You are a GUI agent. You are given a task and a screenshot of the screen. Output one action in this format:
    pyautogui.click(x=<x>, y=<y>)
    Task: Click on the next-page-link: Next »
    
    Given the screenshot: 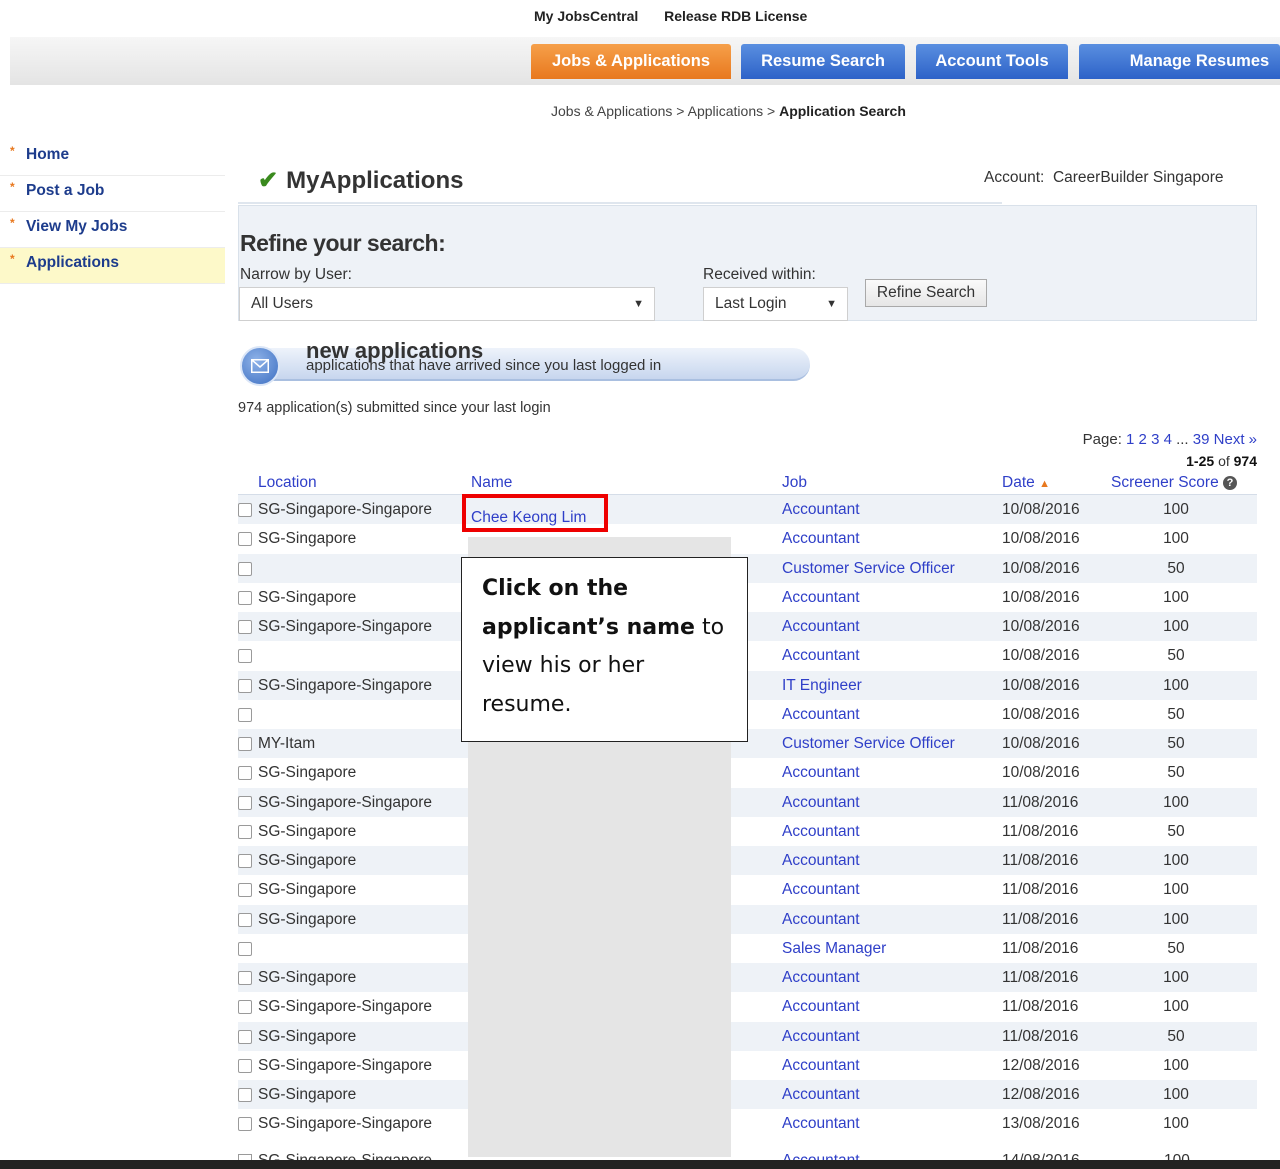 What is the action you would take?
    pyautogui.click(x=1235, y=439)
    